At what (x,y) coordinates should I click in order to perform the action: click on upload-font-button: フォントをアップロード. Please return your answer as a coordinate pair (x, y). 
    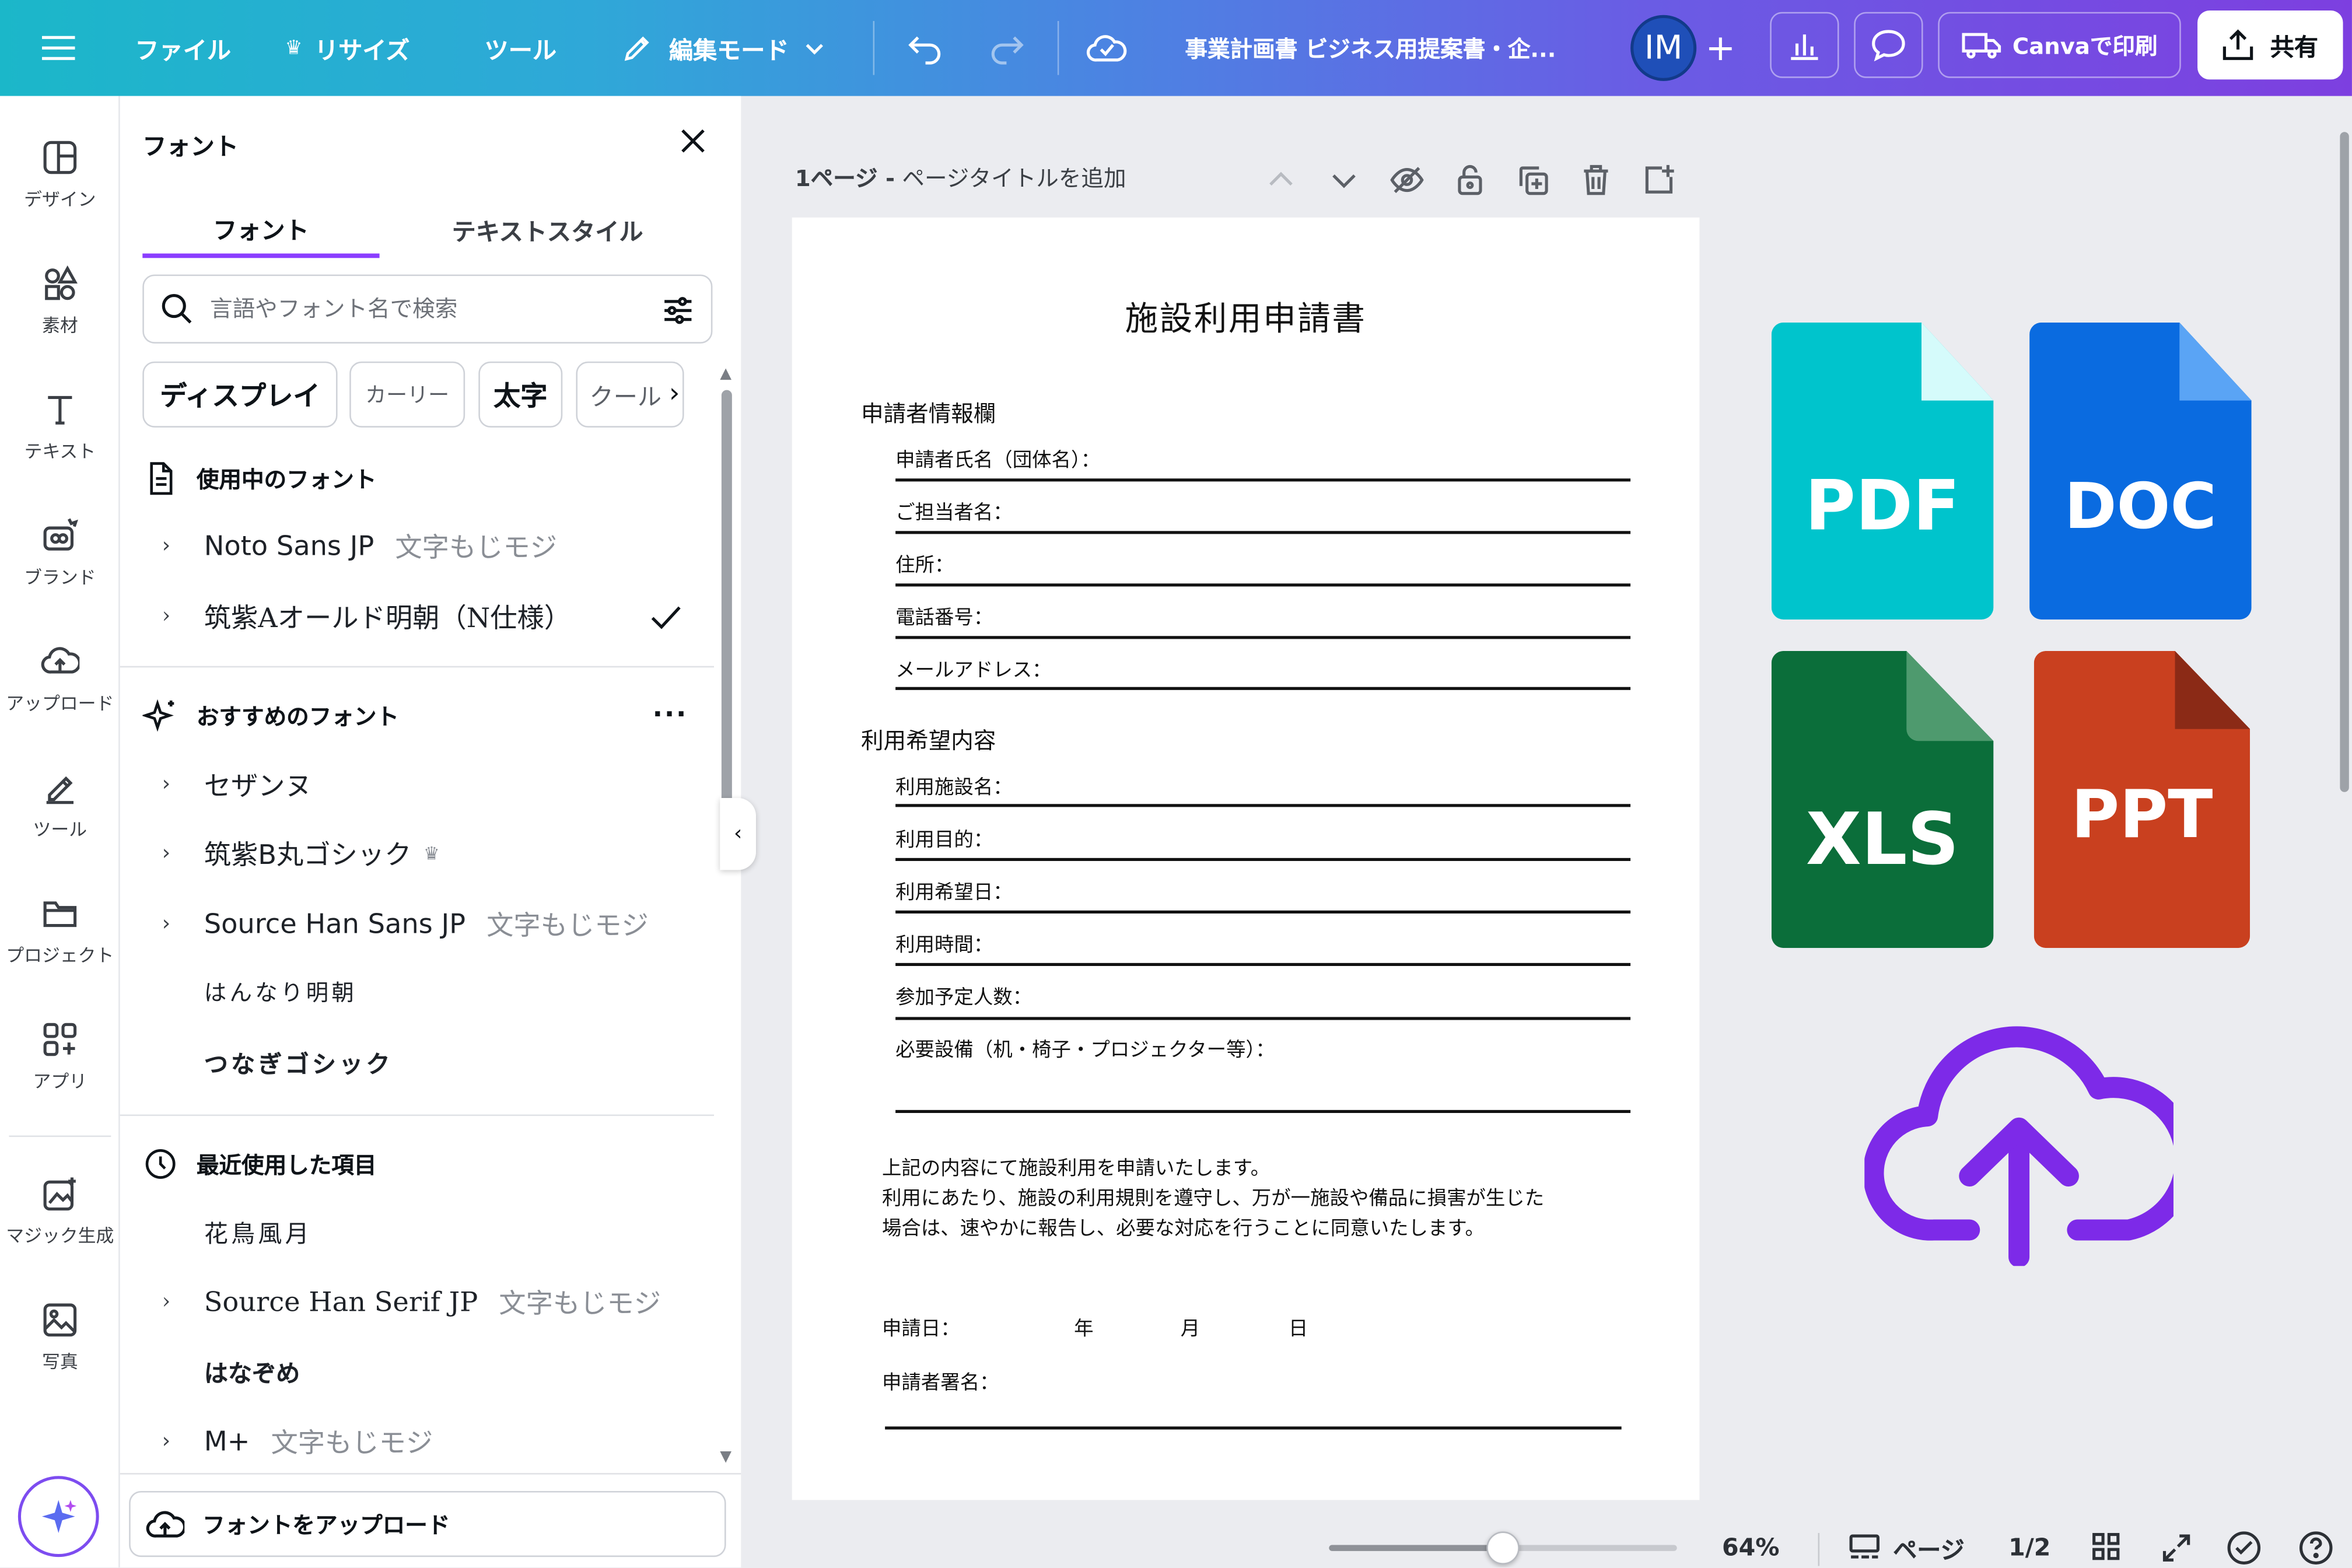
    Looking at the image, I should click on (427, 1524).